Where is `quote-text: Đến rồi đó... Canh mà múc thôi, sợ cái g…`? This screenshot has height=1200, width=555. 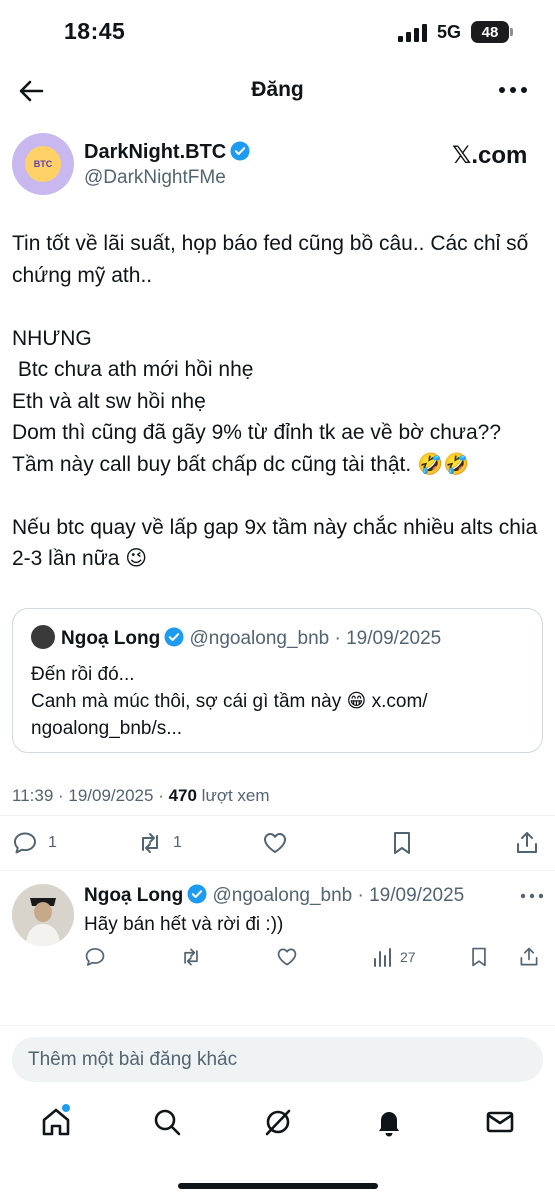
quote-text: Đến rồi đó... Canh mà múc thôi, sợ cái g… is located at coordinates (229, 701).